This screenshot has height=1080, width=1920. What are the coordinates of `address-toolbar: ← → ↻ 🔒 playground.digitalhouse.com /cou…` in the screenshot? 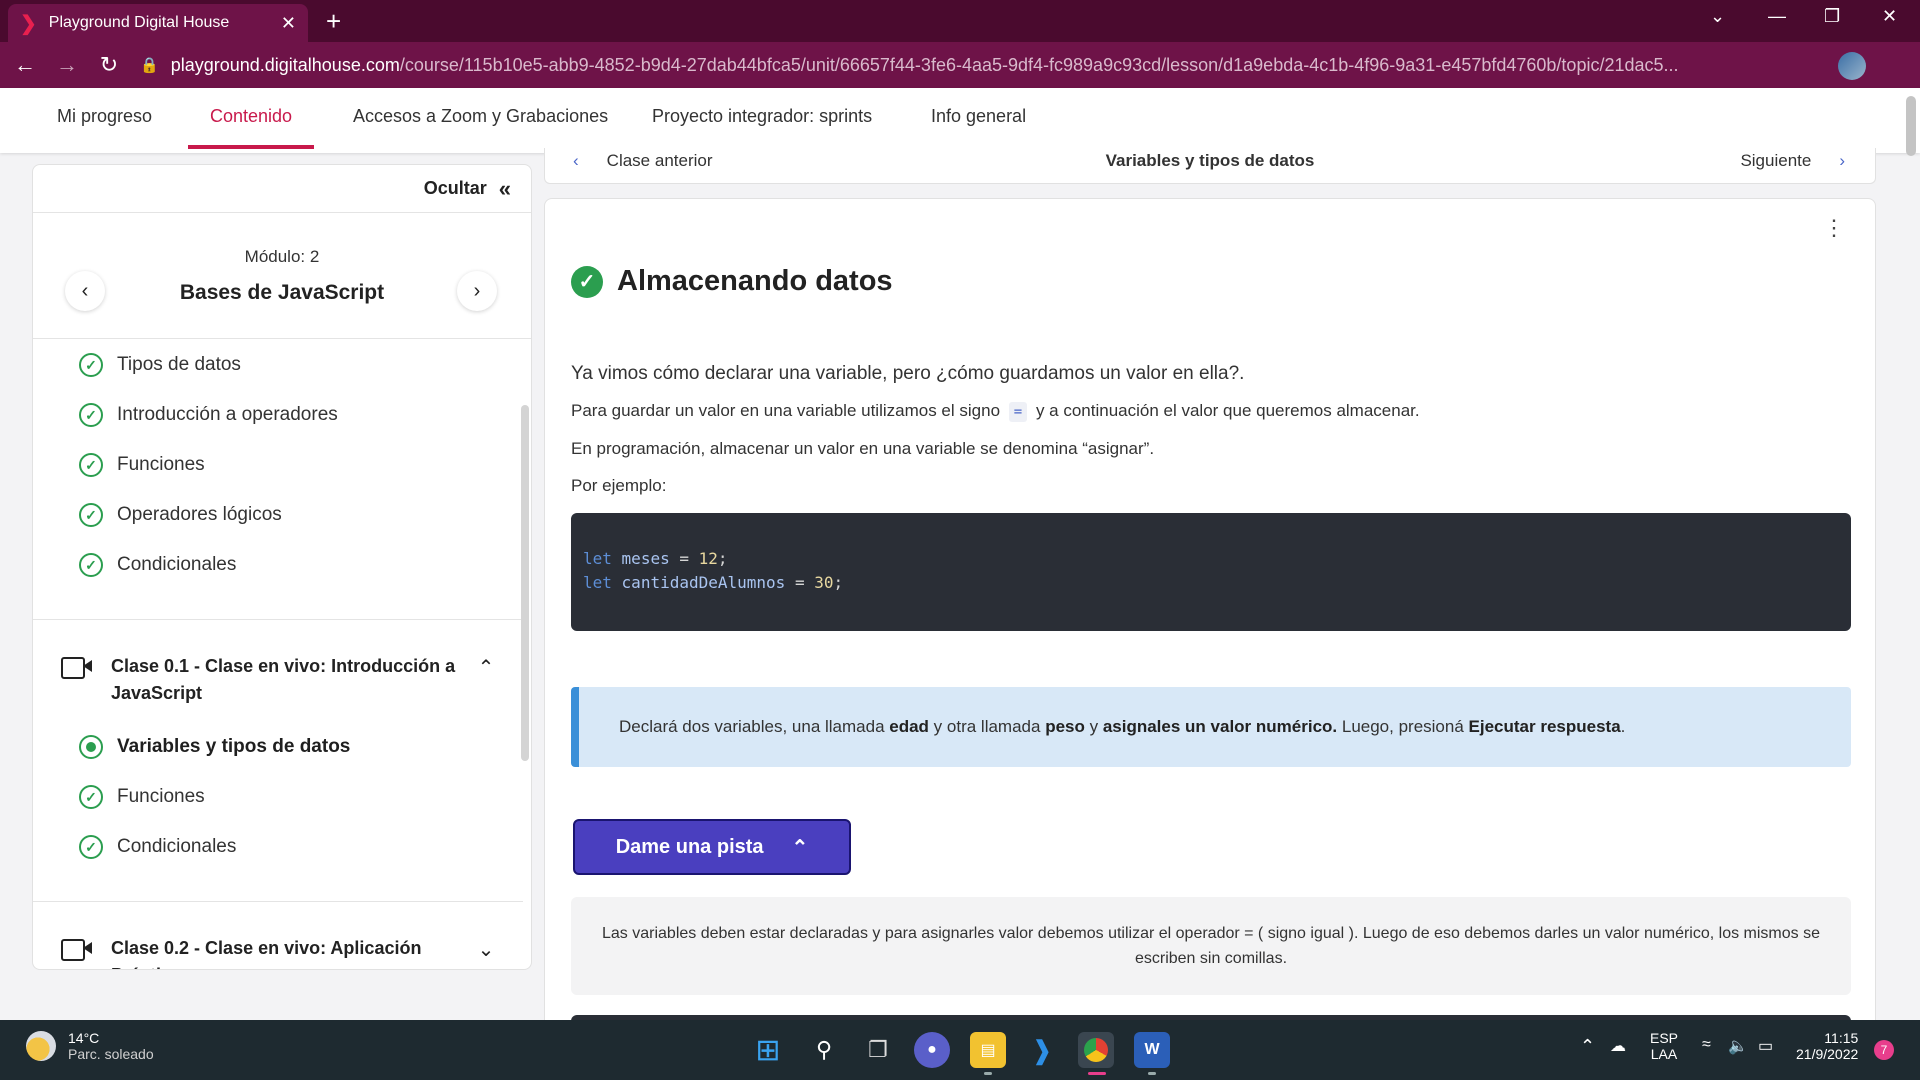 It's located at (960, 80).